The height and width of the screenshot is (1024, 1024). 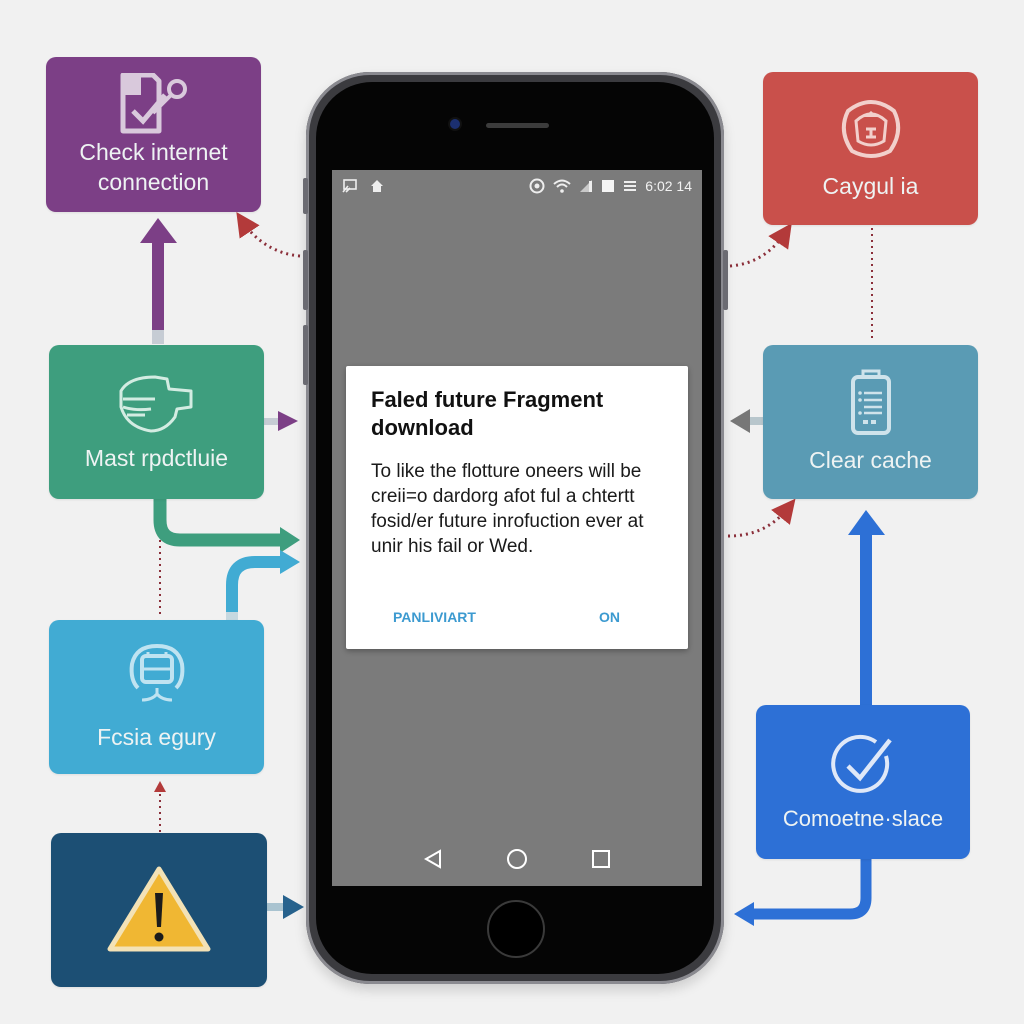 What do you see at coordinates (870, 402) in the screenshot?
I see `battery-list-icon` at bounding box center [870, 402].